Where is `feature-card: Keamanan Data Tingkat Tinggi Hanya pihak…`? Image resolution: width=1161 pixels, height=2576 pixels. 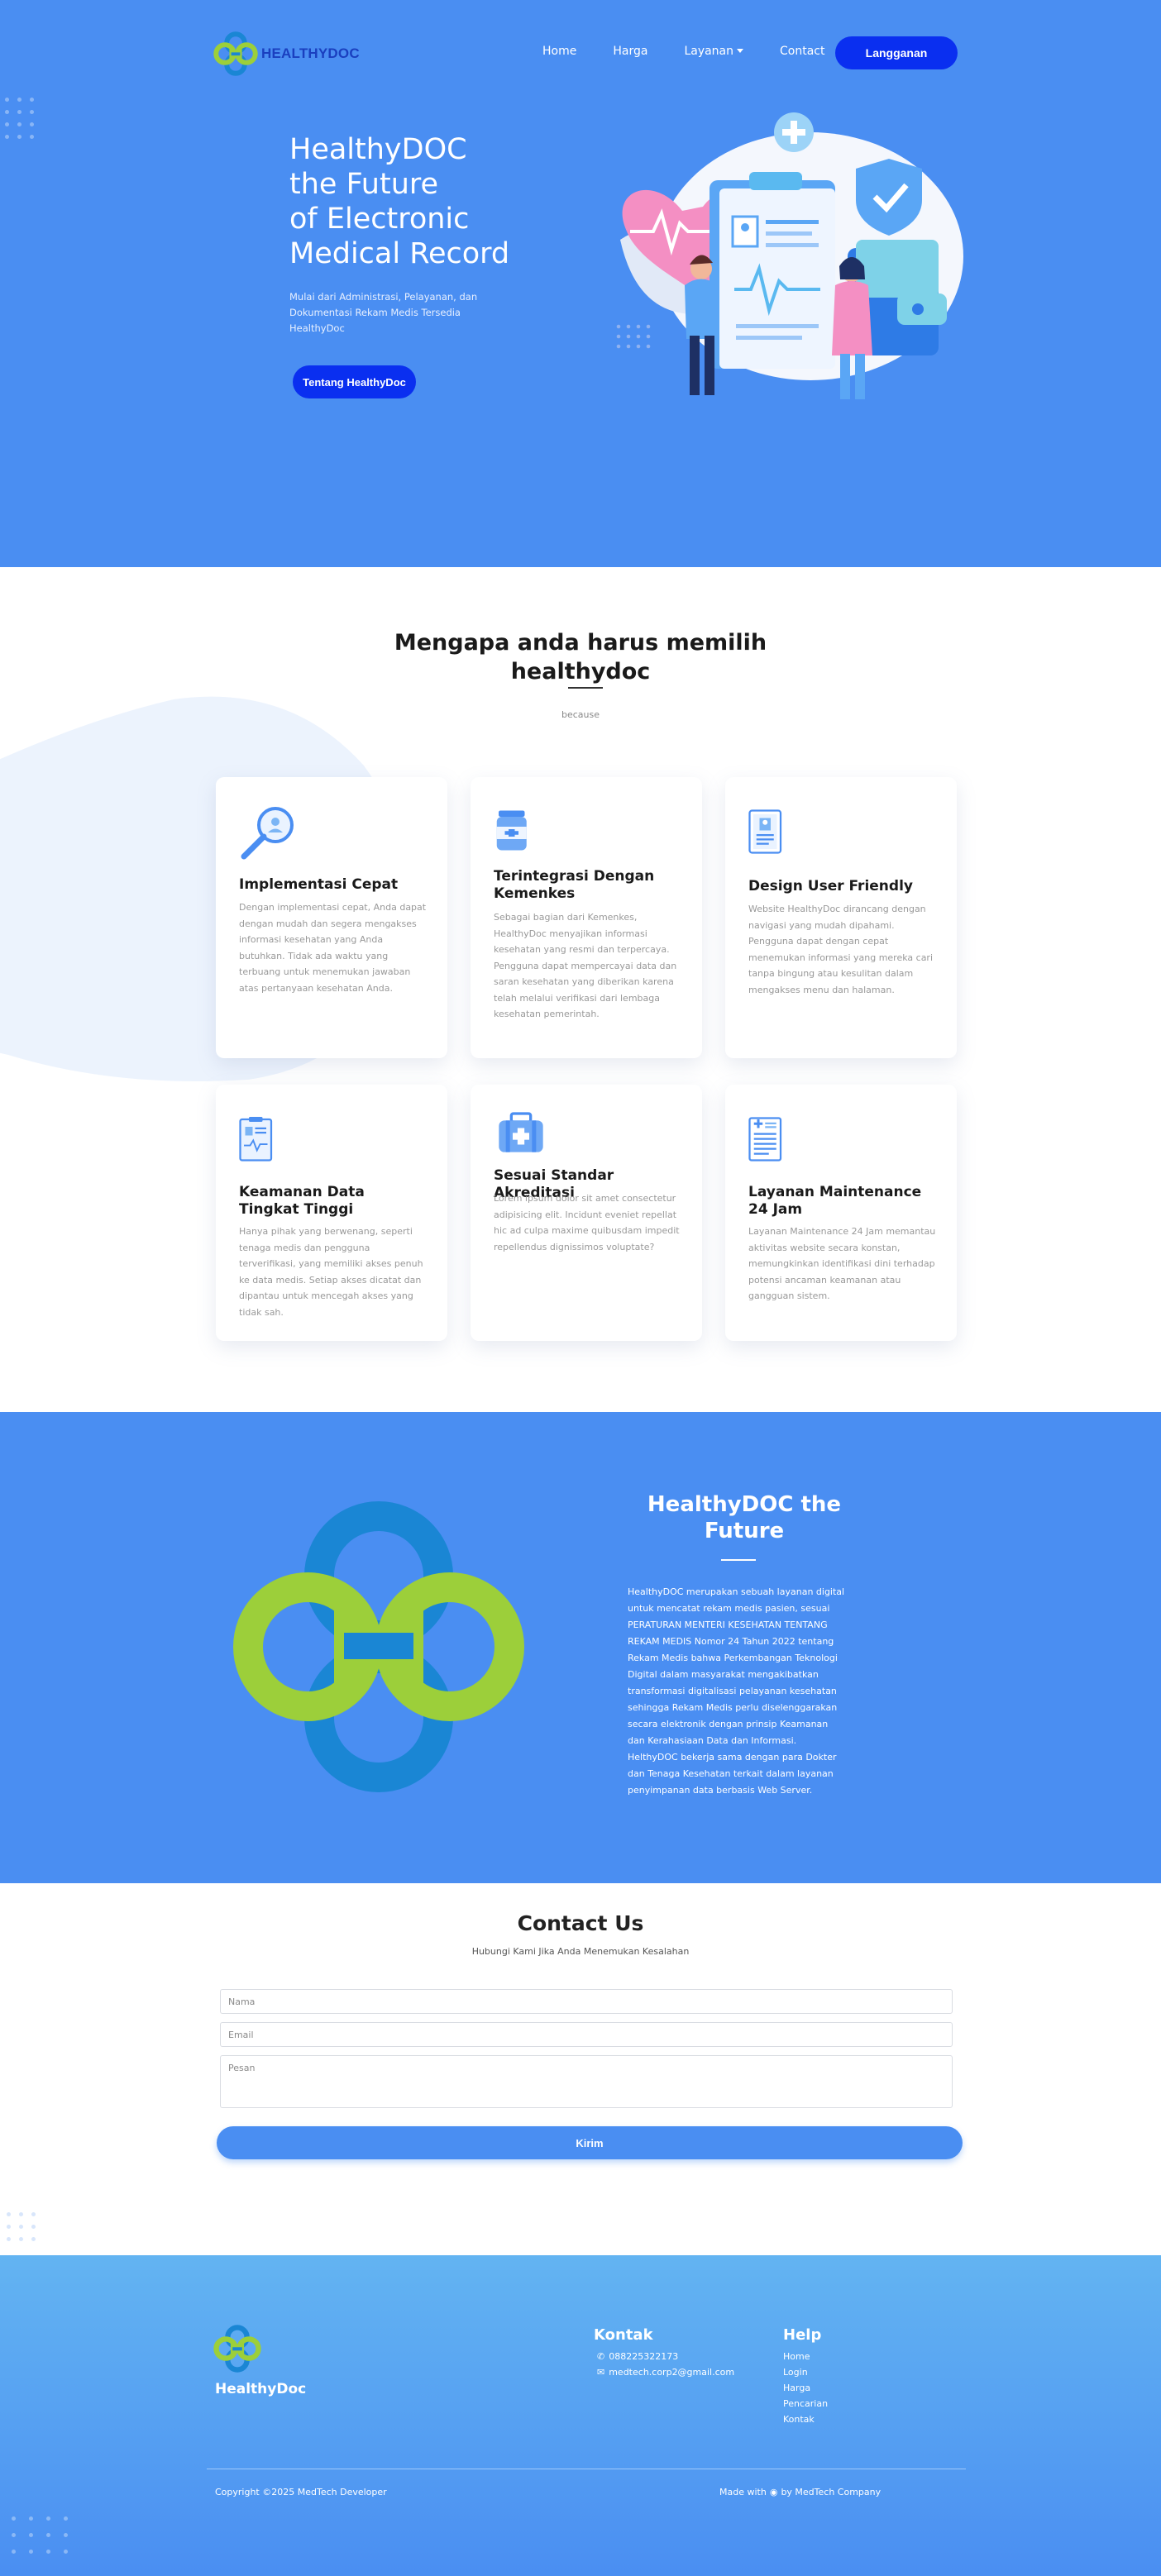
feature-card: Keamanan Data Tingkat Tinggi Hanya pihak… is located at coordinates (331, 1213).